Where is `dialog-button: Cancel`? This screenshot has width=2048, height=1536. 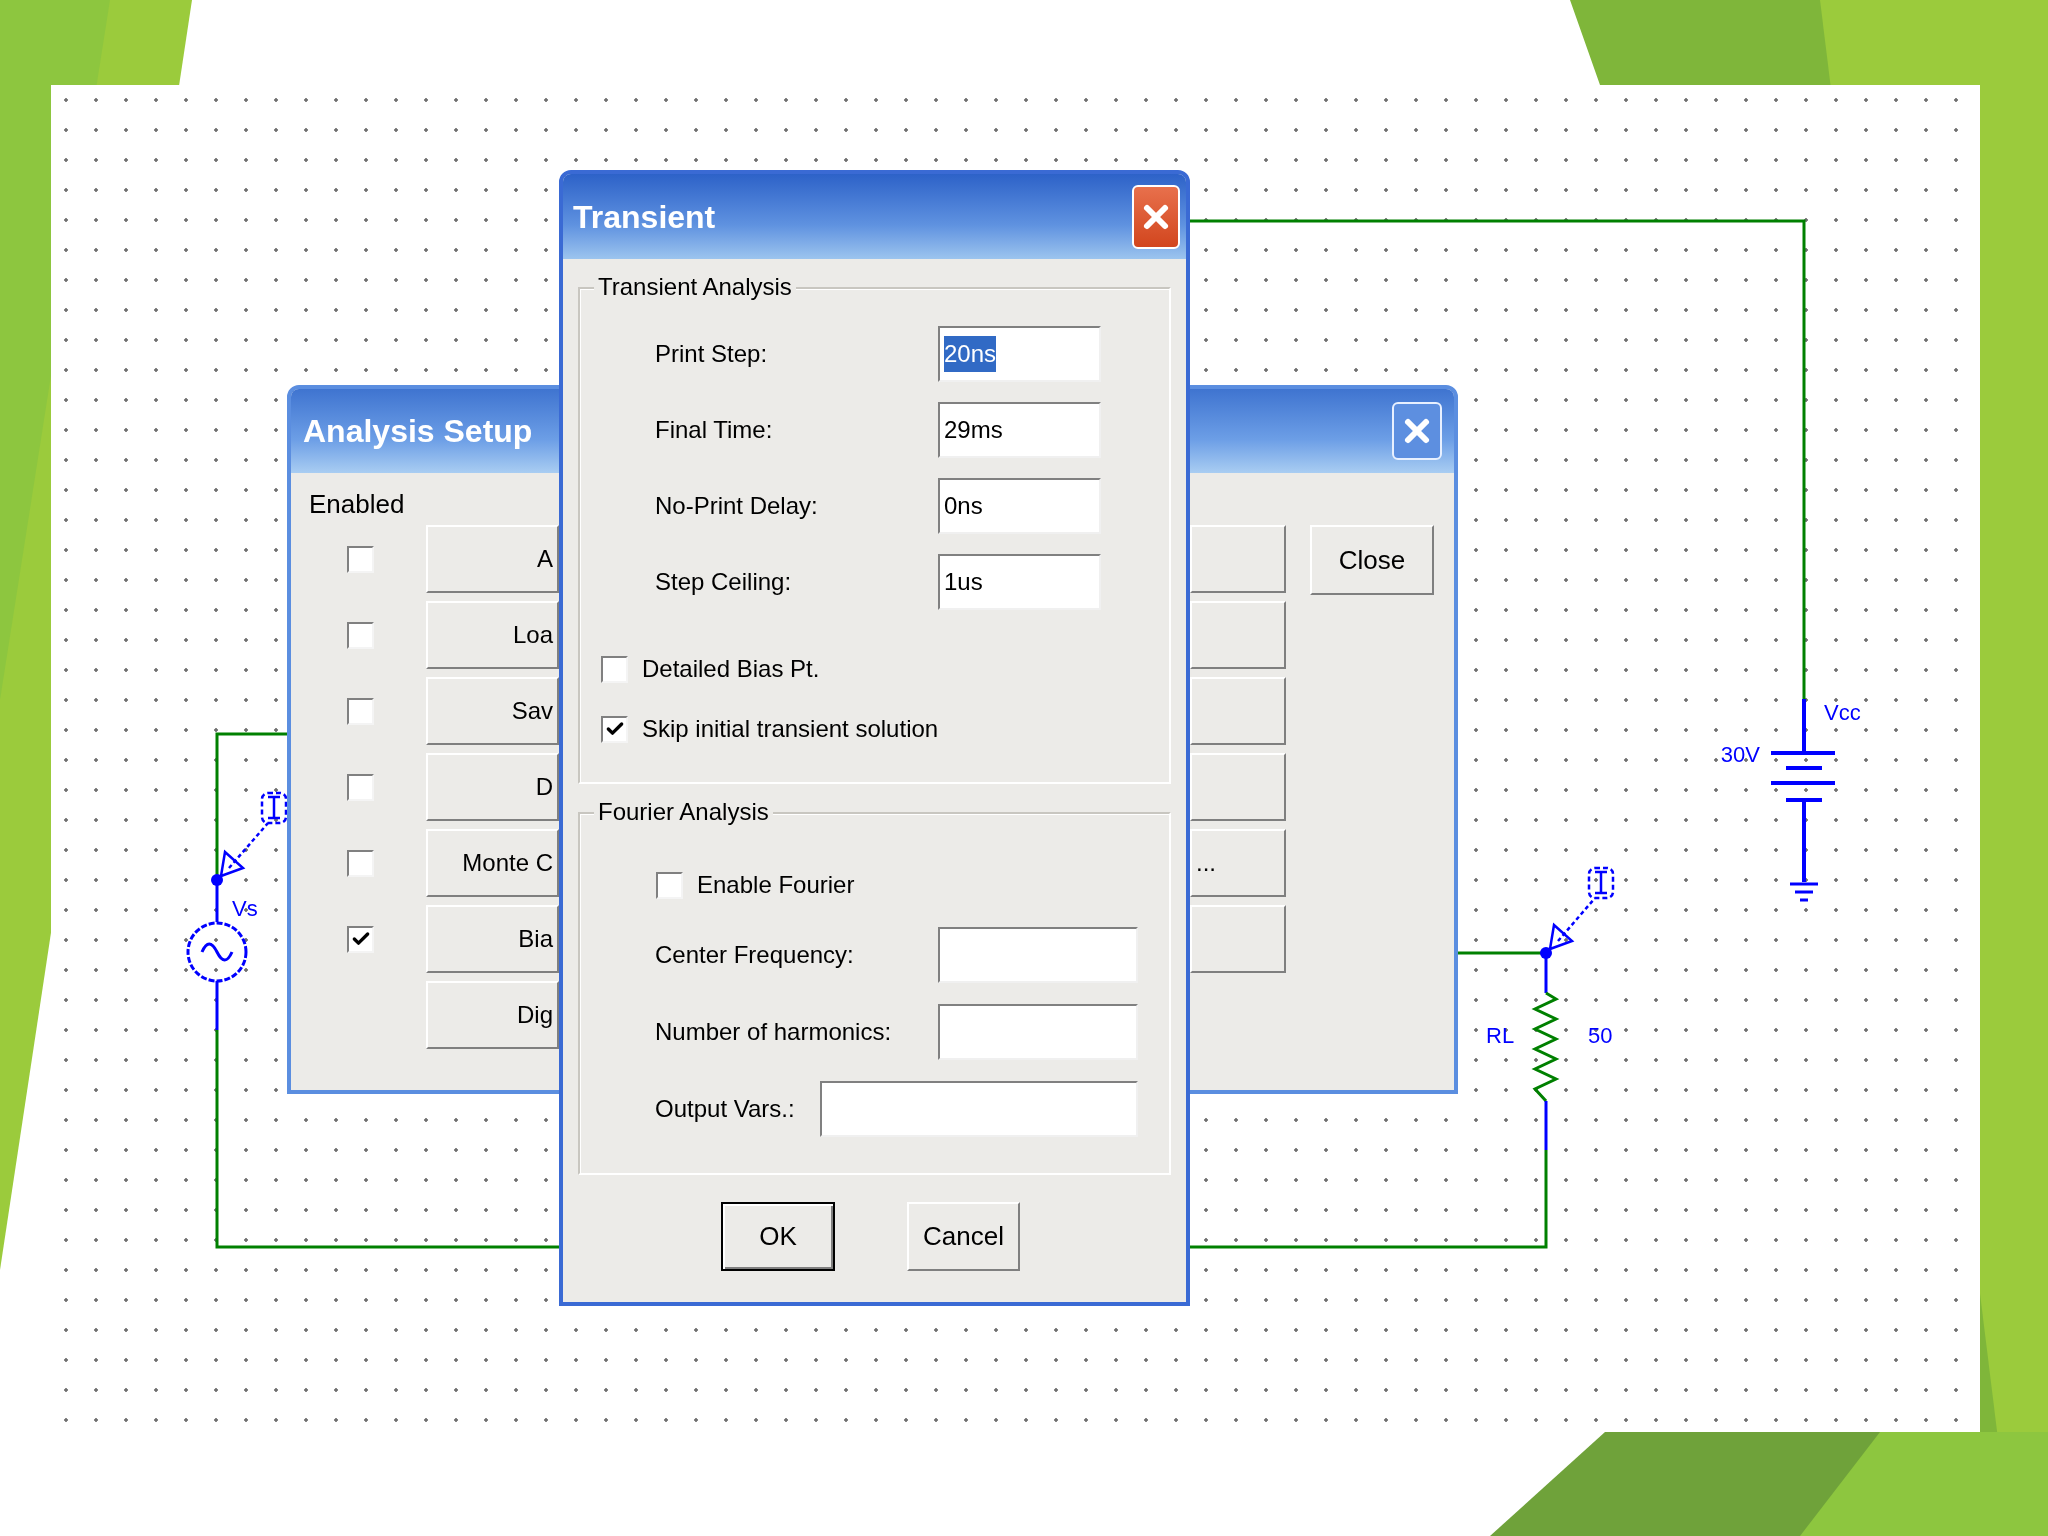
dialog-button: Cancel is located at coordinates (963, 1236).